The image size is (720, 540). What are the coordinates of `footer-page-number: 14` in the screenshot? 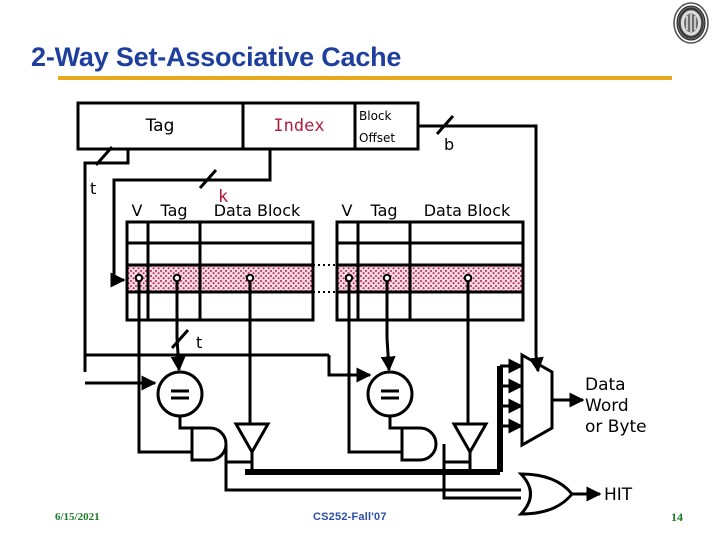 It's located at (677, 517).